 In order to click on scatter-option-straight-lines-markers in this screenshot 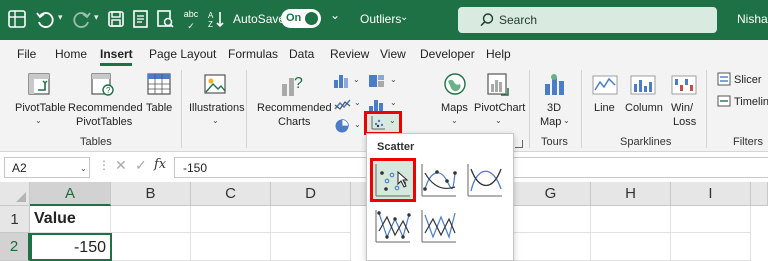, I will do `click(393, 226)`.